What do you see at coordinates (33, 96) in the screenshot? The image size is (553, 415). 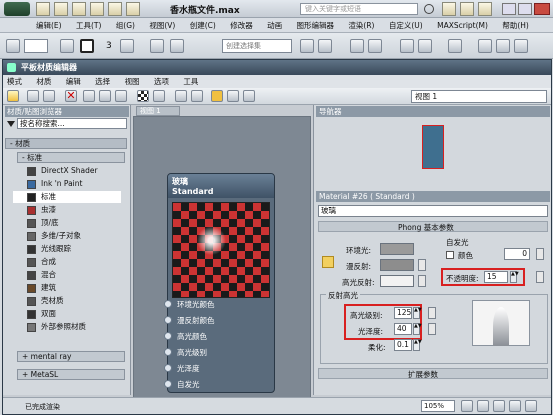 I see `pick-material-icon` at bounding box center [33, 96].